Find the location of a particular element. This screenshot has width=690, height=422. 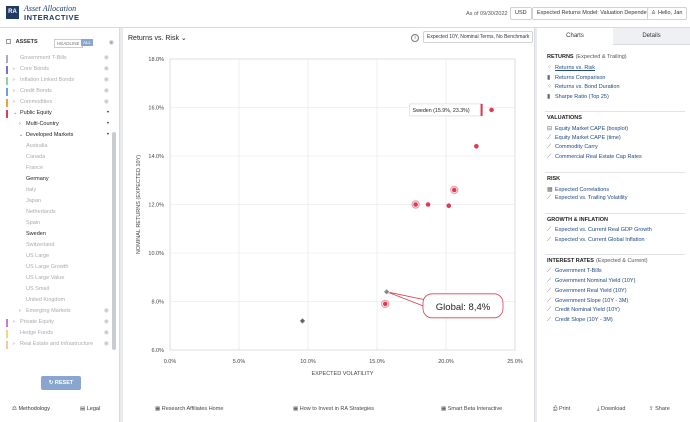

sidebar-item-24: › Private Equity ◉ is located at coordinates (57, 322).